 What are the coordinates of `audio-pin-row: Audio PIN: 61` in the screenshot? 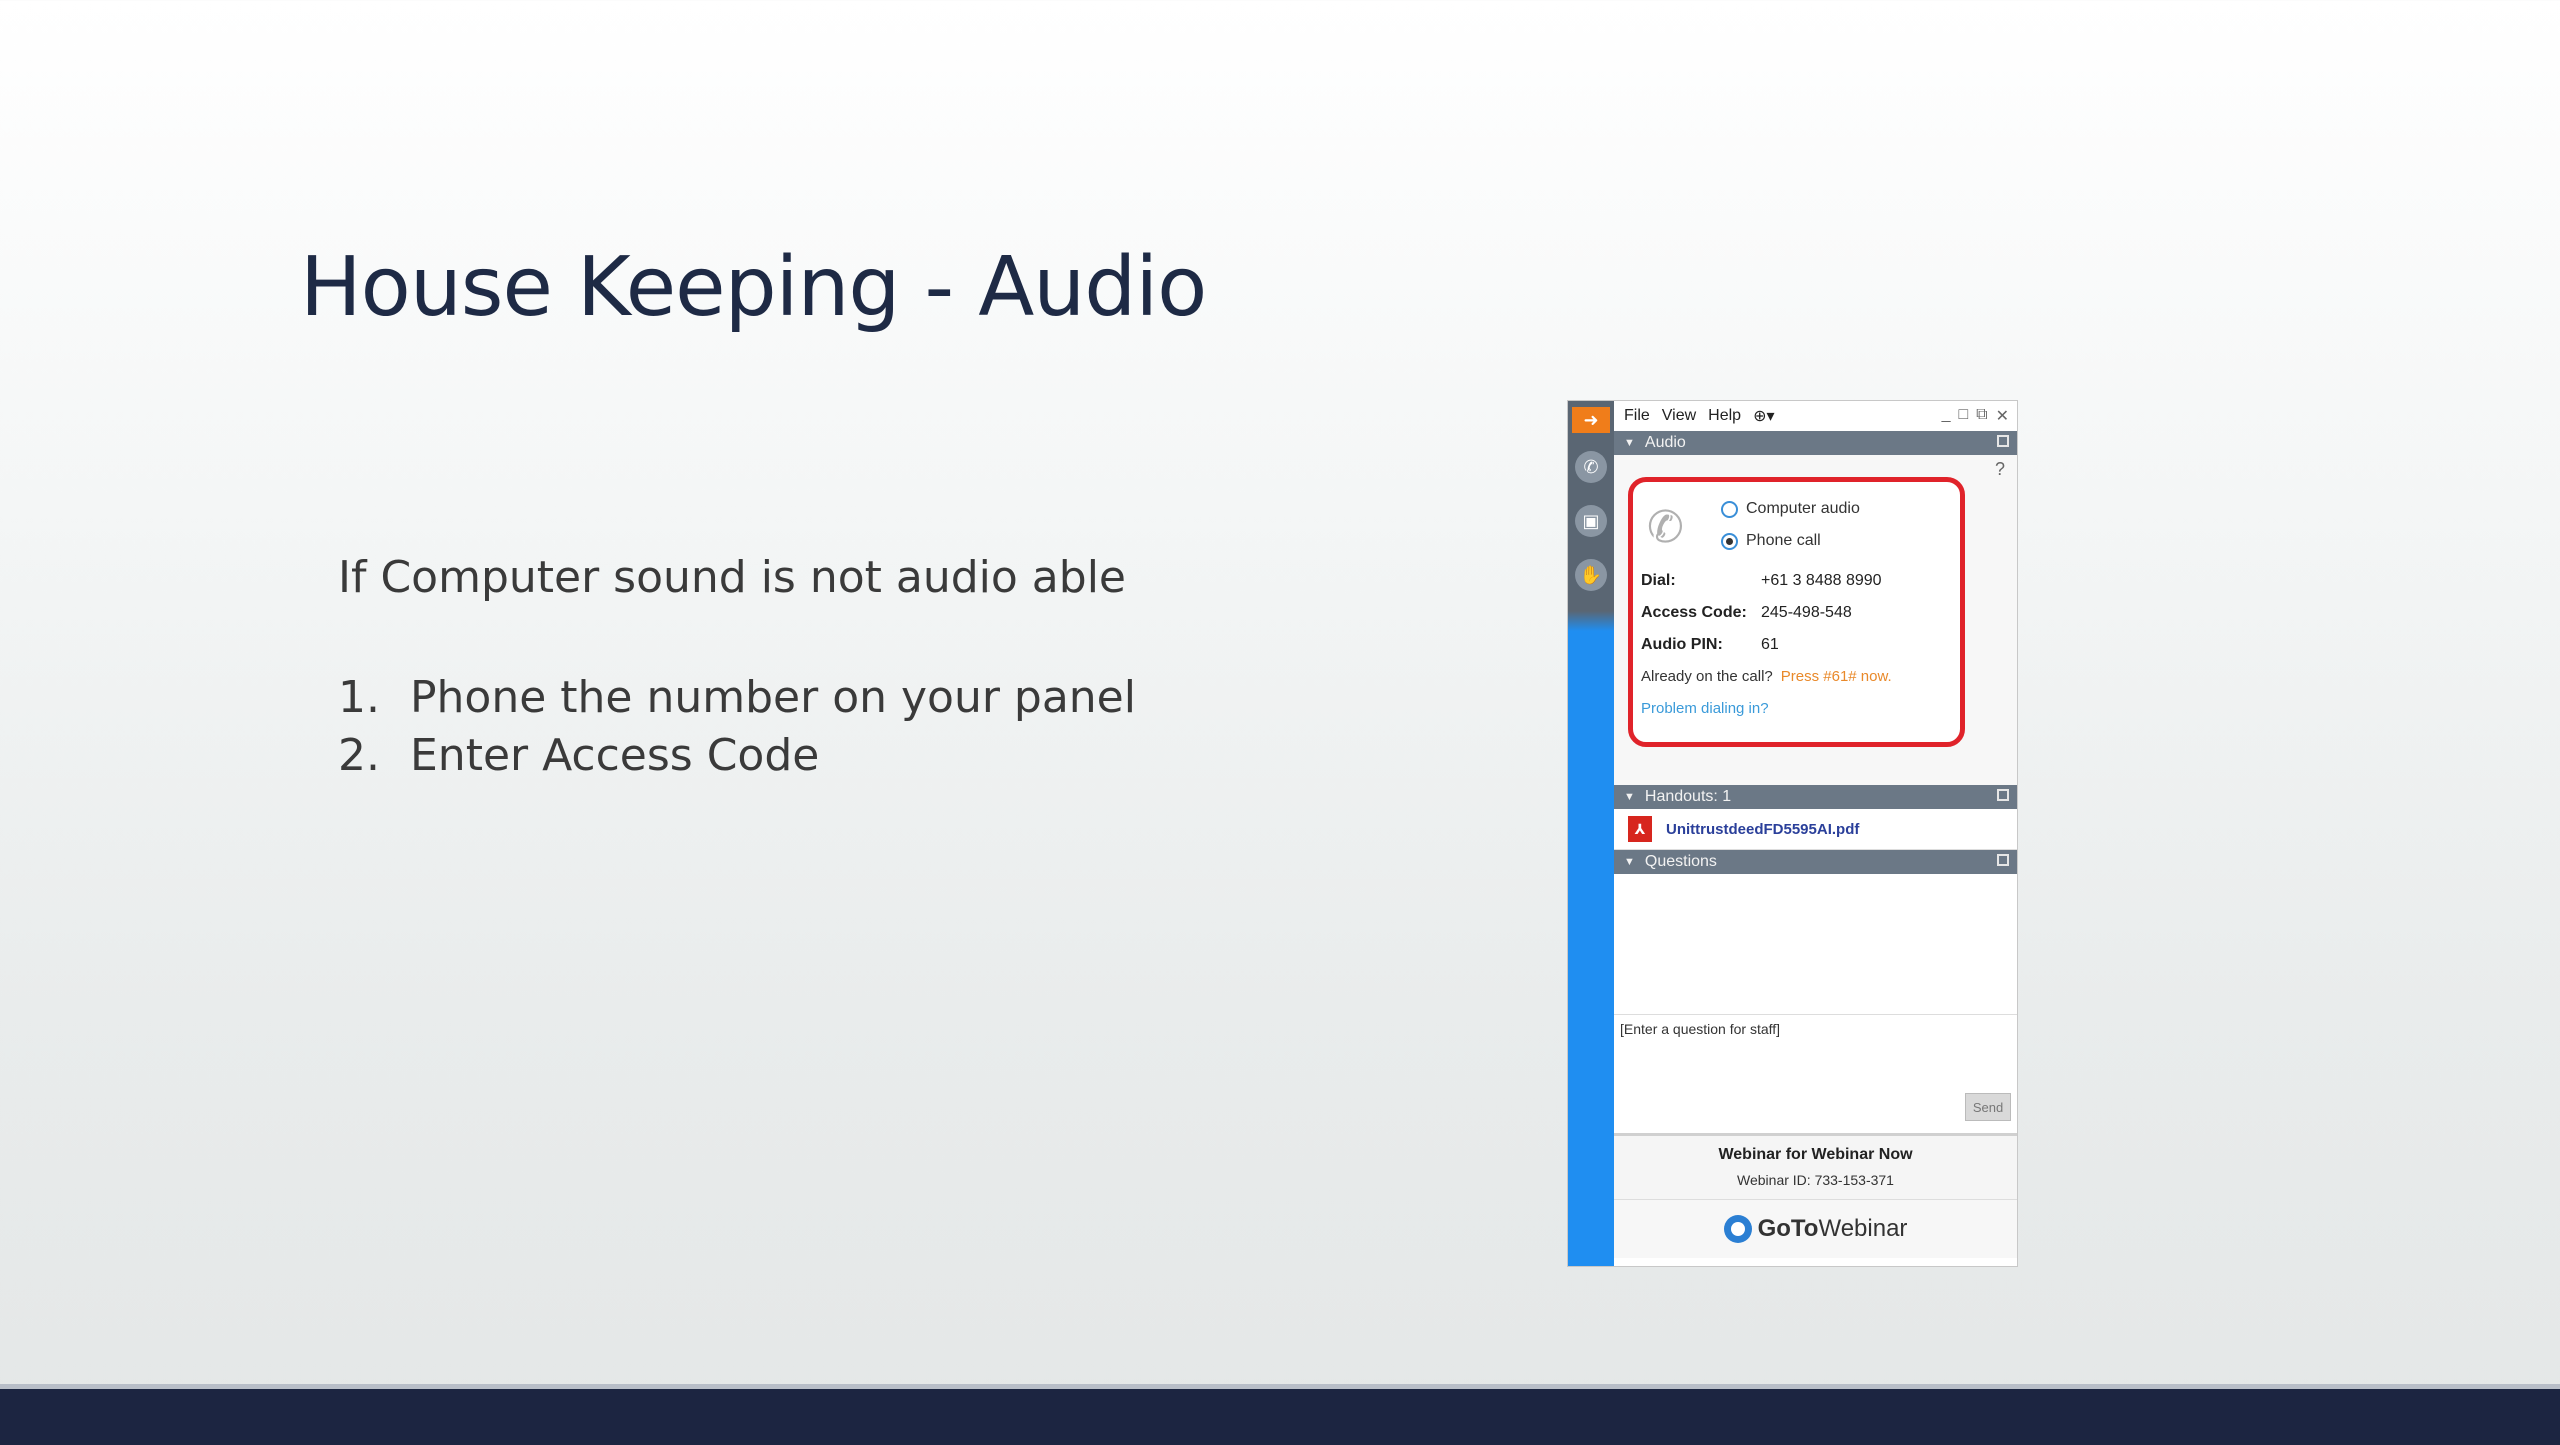 It's located at (1710, 645).